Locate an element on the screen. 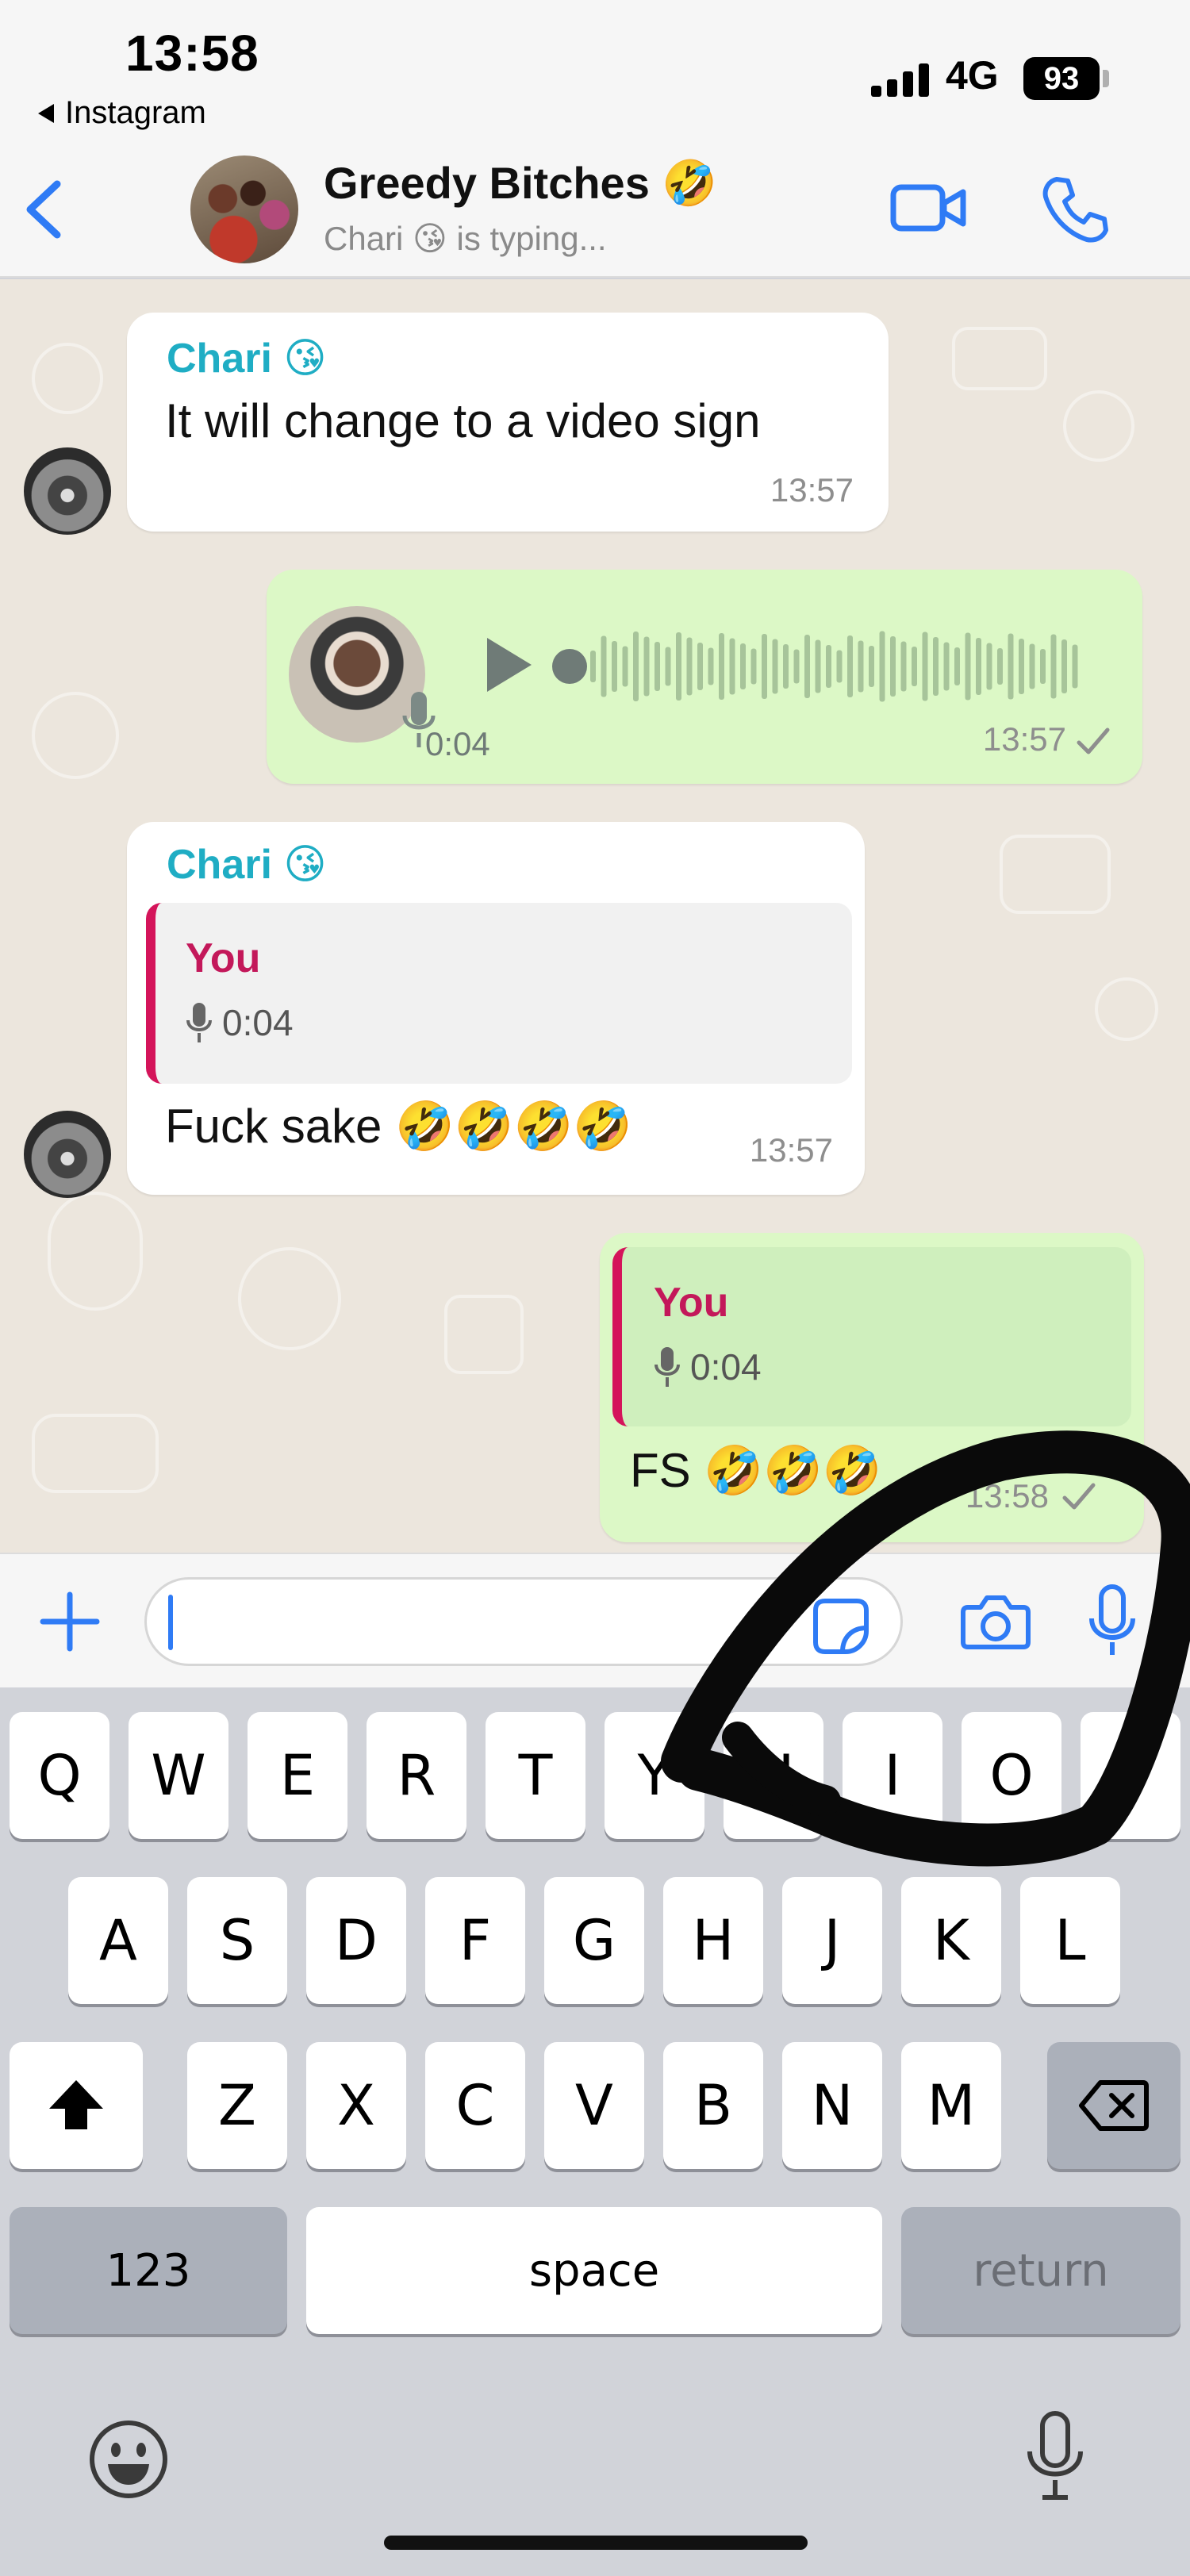 Image resolution: width=1190 pixels, height=2576 pixels. home-indicator is located at coordinates (596, 2543).